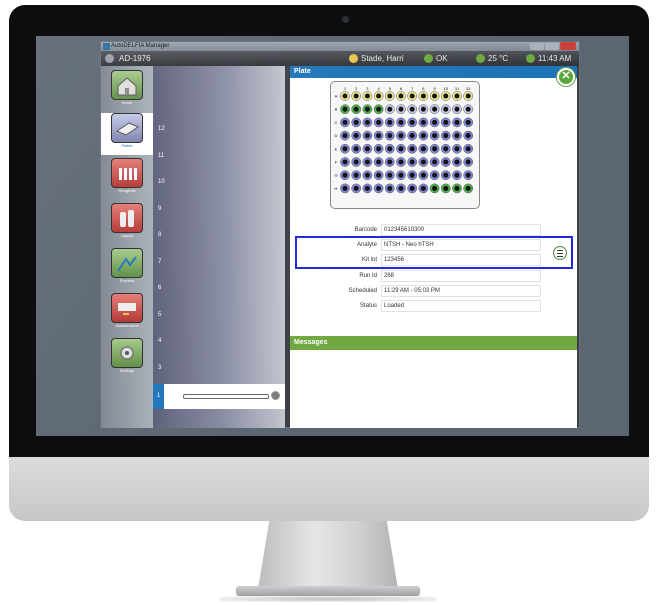  What do you see at coordinates (127, 90) in the screenshot?
I see `sidebar-item-home: Home` at bounding box center [127, 90].